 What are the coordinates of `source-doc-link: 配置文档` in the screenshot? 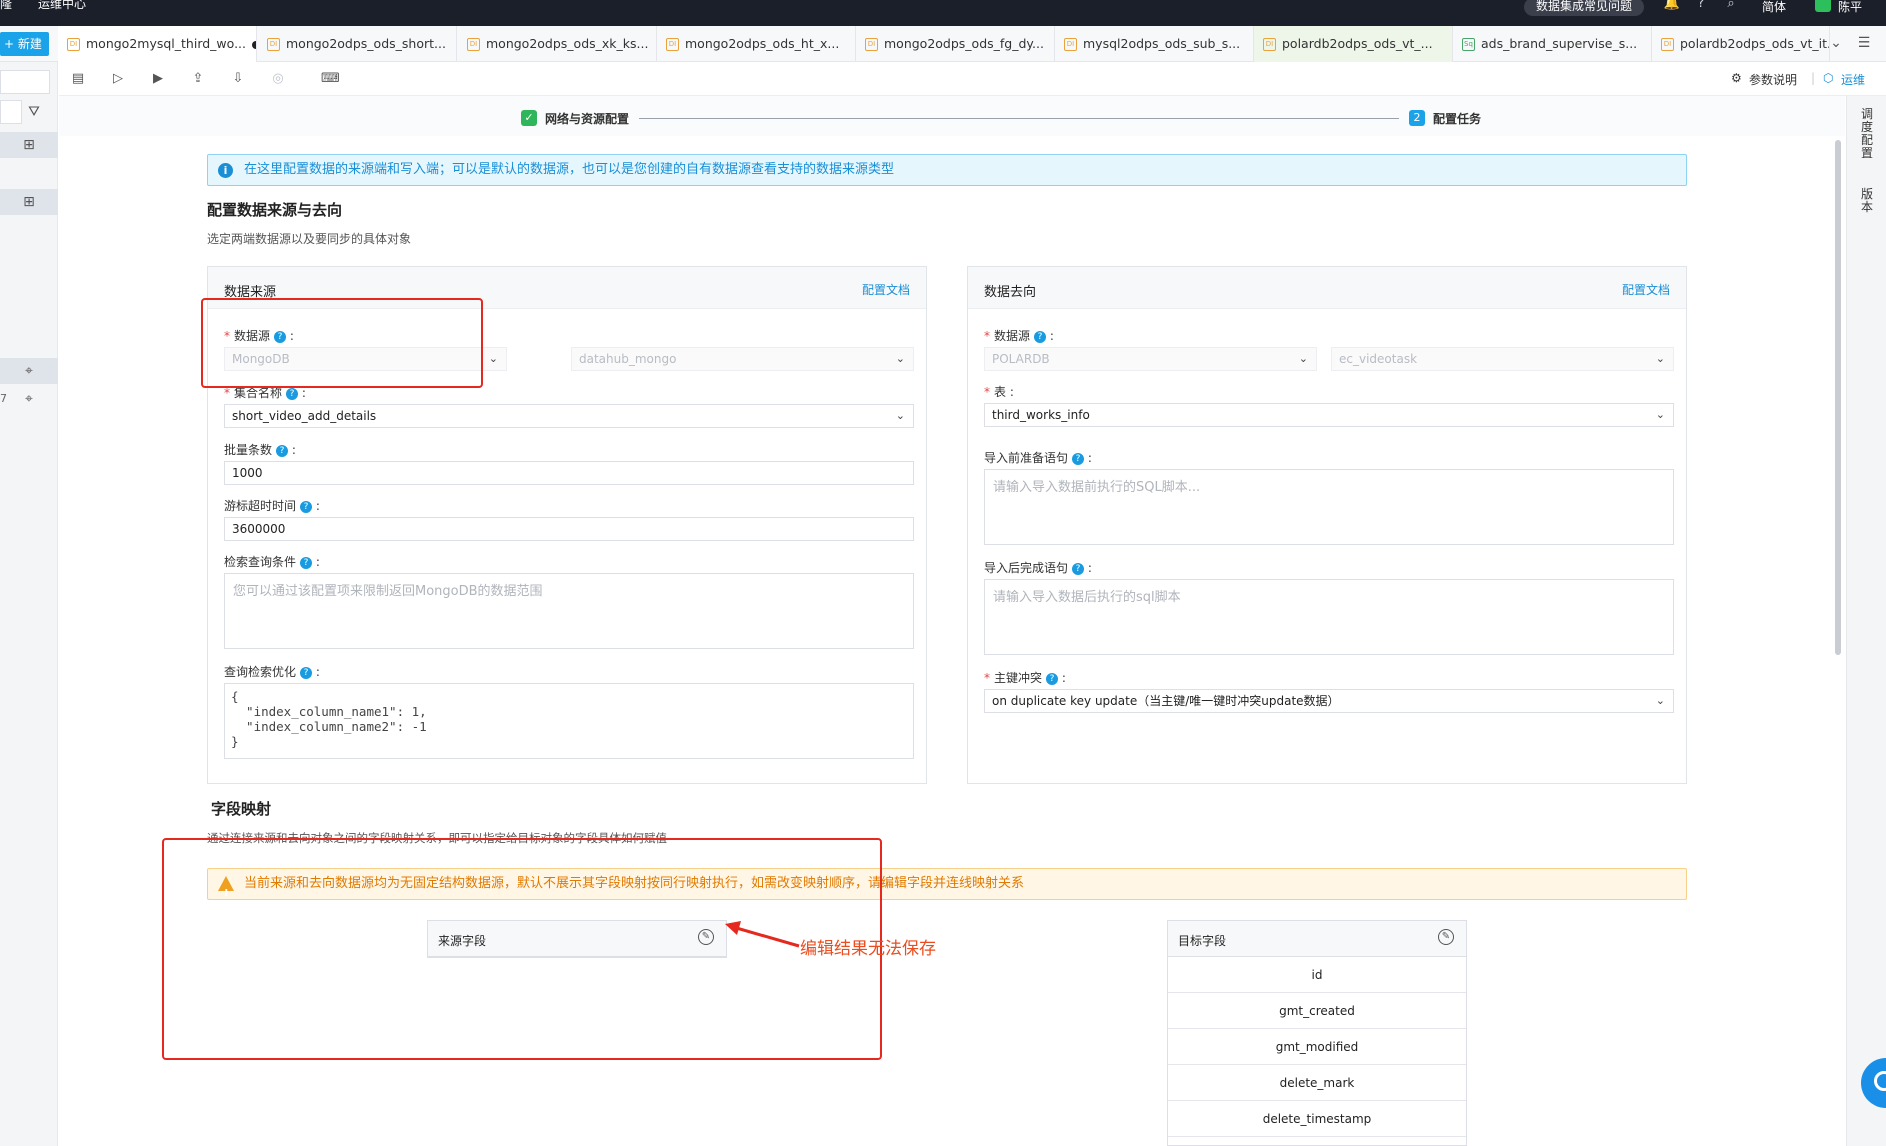 It's located at (886, 289).